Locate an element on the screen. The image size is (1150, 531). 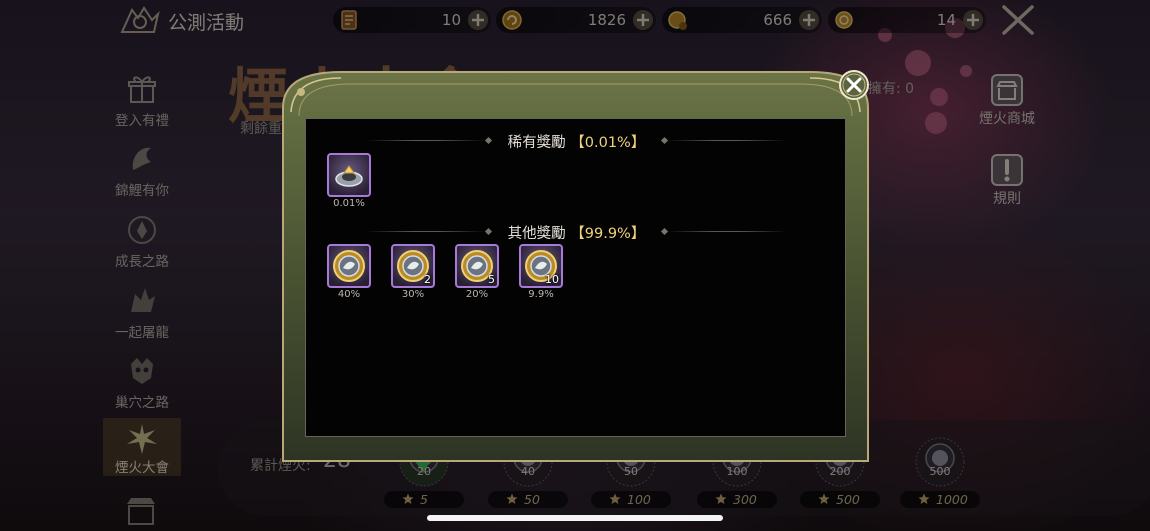
reward-percent: 9.9% is located at coordinates (541, 294).